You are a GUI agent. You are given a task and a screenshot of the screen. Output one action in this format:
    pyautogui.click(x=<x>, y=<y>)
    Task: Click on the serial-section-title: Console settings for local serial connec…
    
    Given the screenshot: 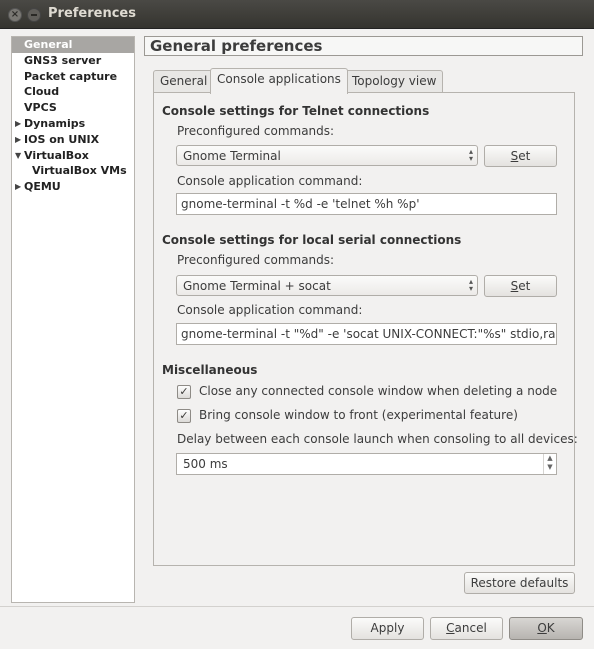 What is the action you would take?
    pyautogui.click(x=312, y=240)
    